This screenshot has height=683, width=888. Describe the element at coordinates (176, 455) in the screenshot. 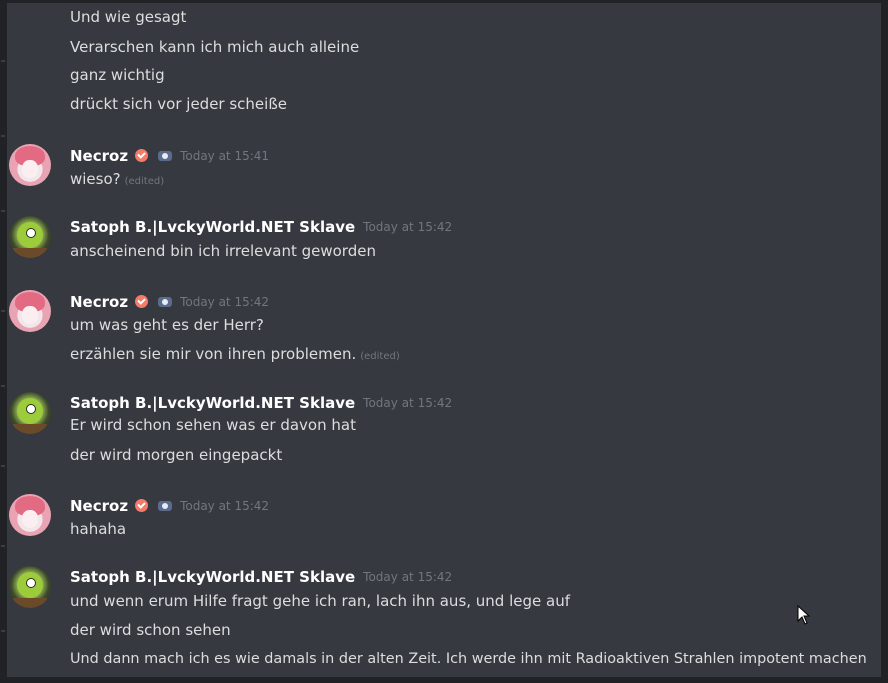

I see `message-line: der wird morgen eingepackt` at that location.